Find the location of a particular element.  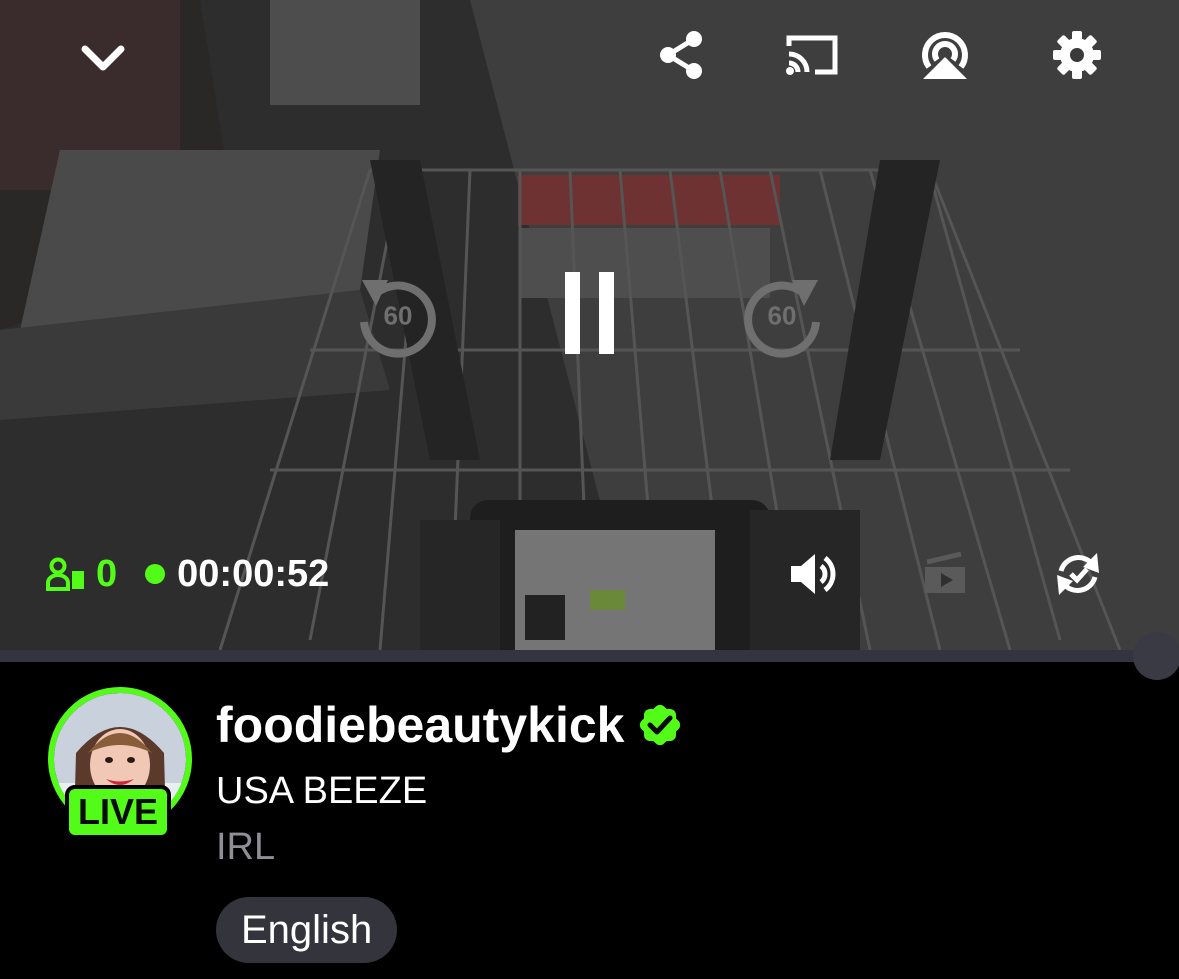

chevron-down-icon is located at coordinates (103, 58).